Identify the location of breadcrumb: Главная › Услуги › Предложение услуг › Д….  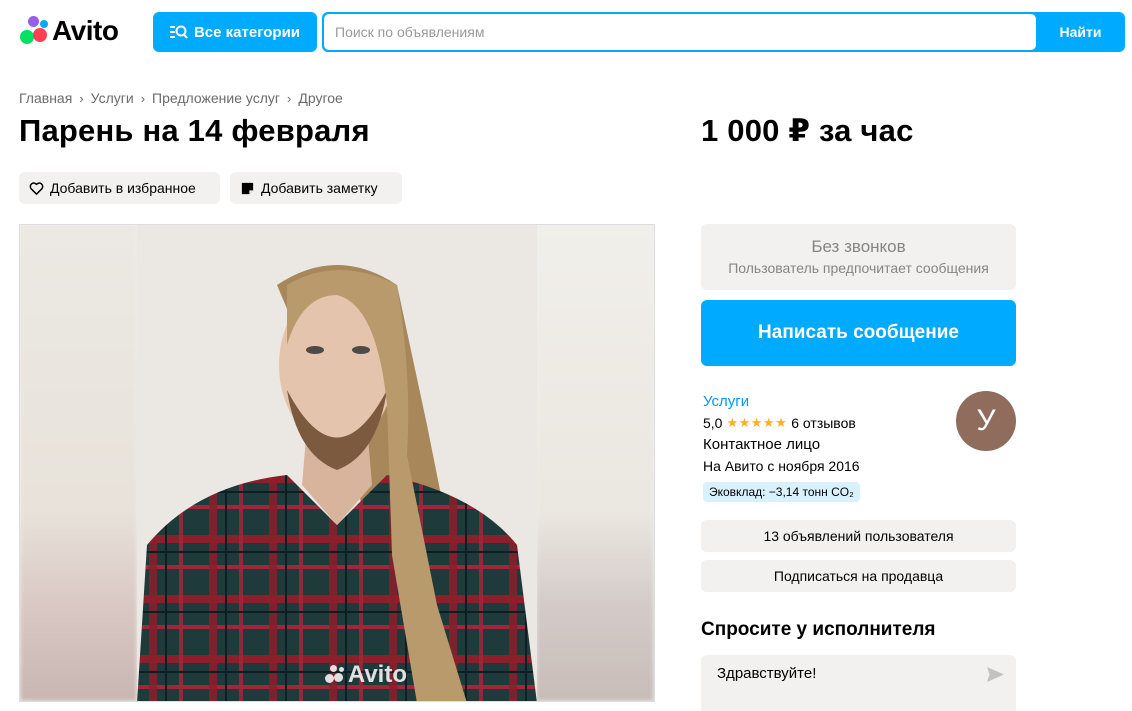
(181, 98).